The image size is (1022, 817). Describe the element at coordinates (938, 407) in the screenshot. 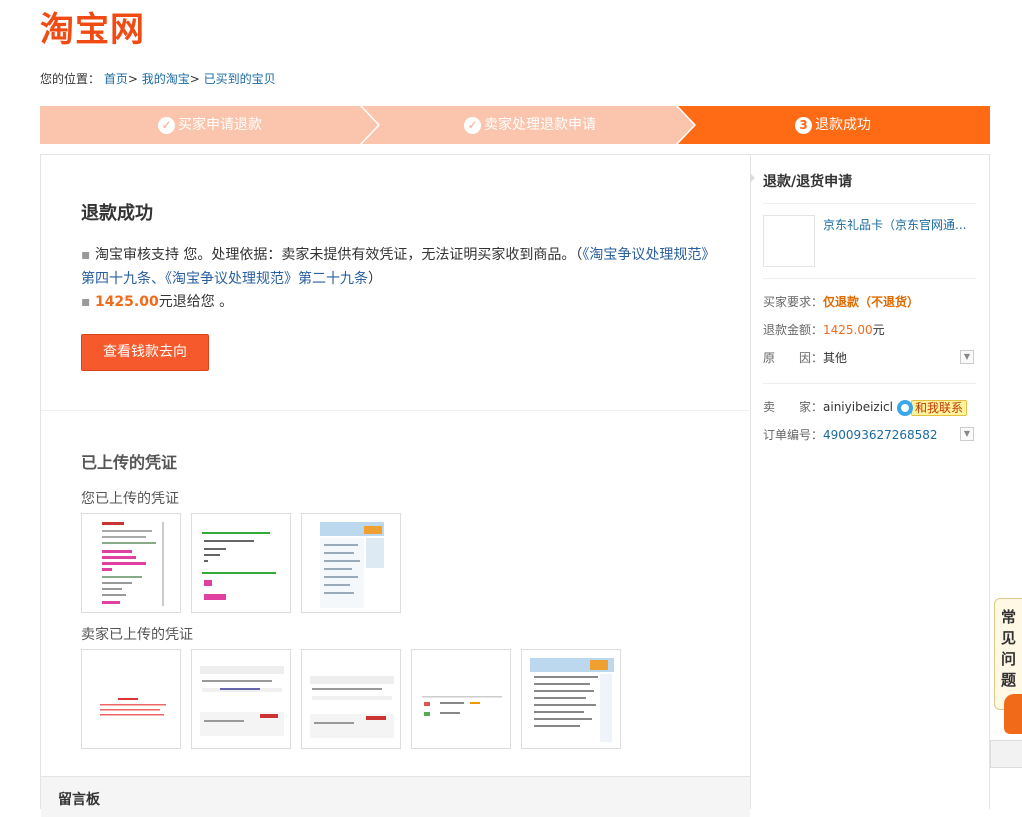

I see `contact-me-button: 和我联系` at that location.